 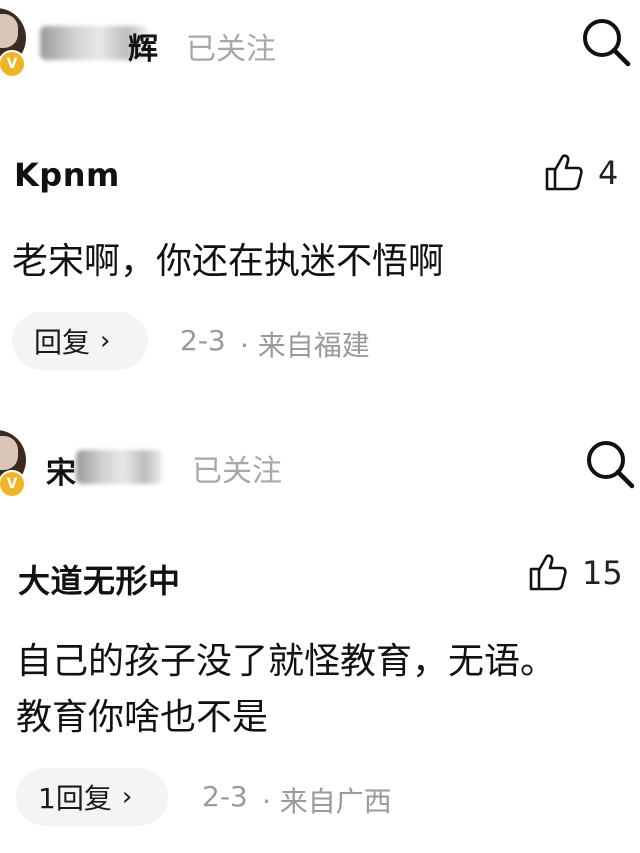 What do you see at coordinates (142, 717) in the screenshot?
I see `comment-content-line-2: 教育你啥也不是` at bounding box center [142, 717].